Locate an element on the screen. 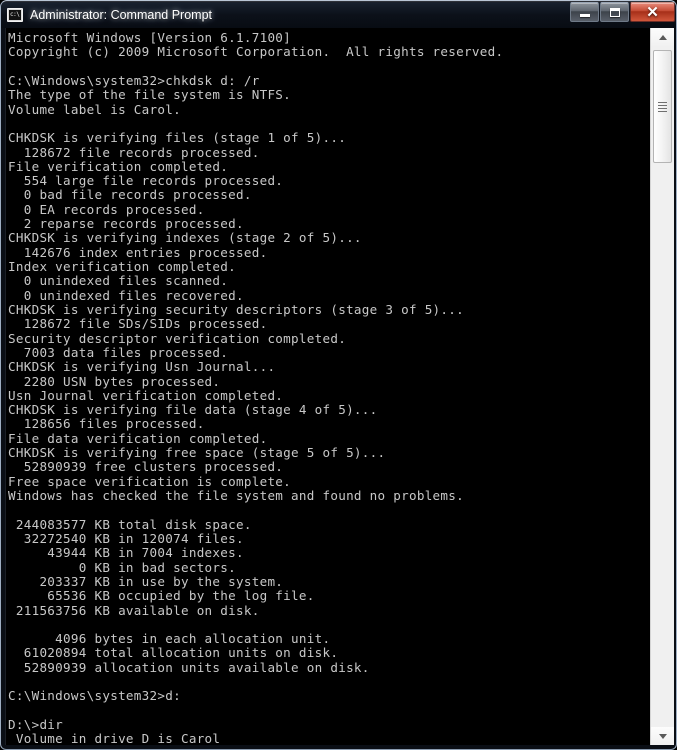 Image resolution: width=677 pixels, height=750 pixels. window-controls: ✕ is located at coordinates (622, 12).